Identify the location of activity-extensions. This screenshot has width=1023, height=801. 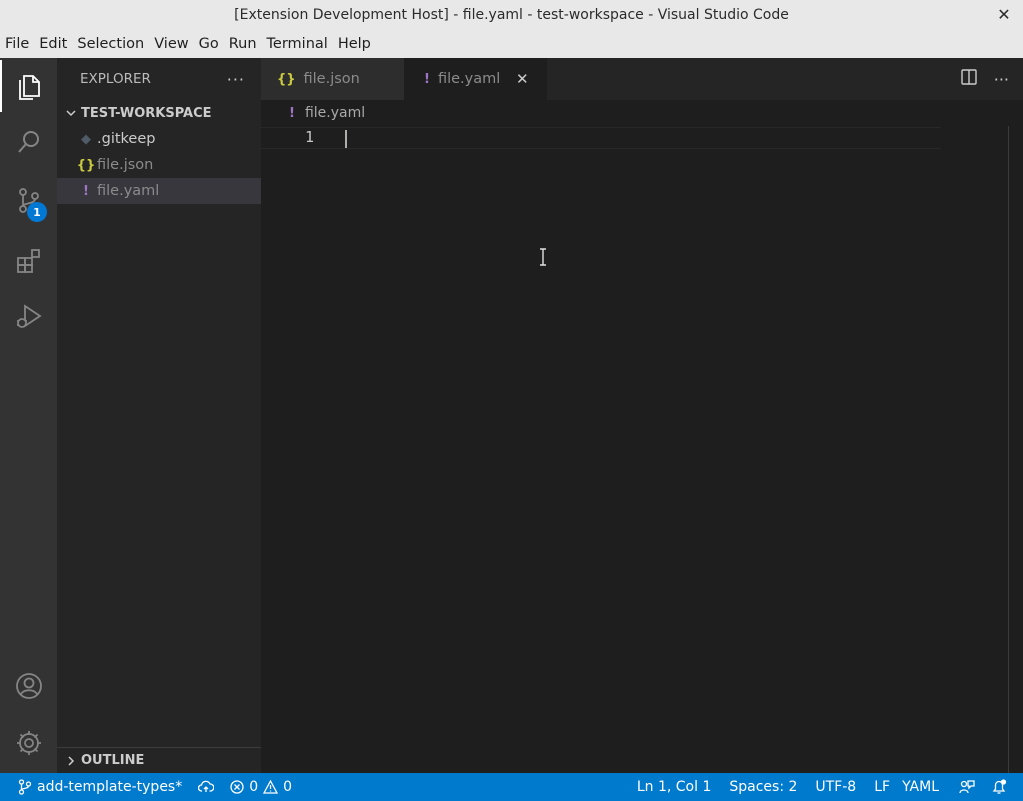
(28, 260).